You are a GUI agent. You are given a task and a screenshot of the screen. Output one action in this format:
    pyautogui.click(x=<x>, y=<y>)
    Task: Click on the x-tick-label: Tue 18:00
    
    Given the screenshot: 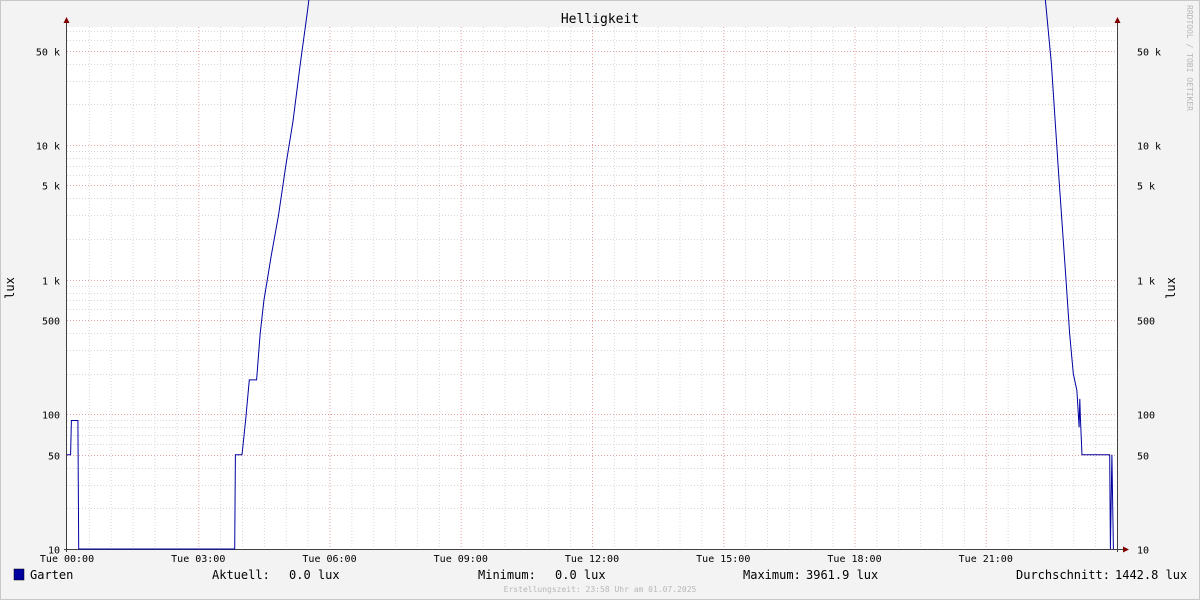 What is the action you would take?
    pyautogui.click(x=854, y=559)
    